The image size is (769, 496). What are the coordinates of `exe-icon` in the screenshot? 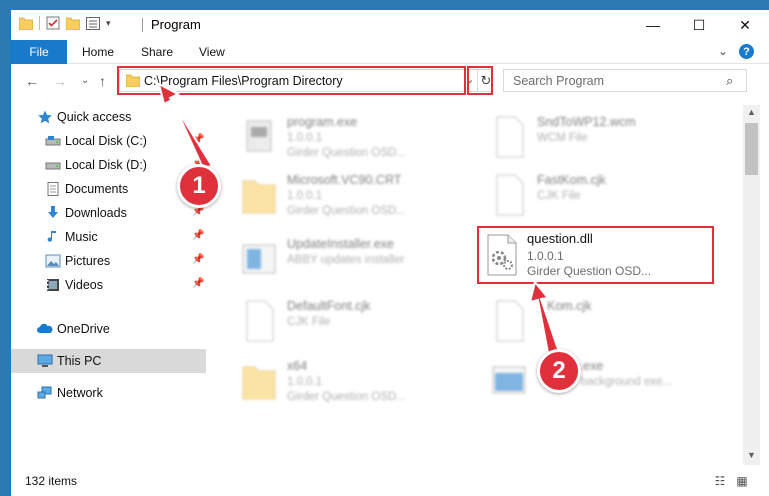 It's located at (259, 136).